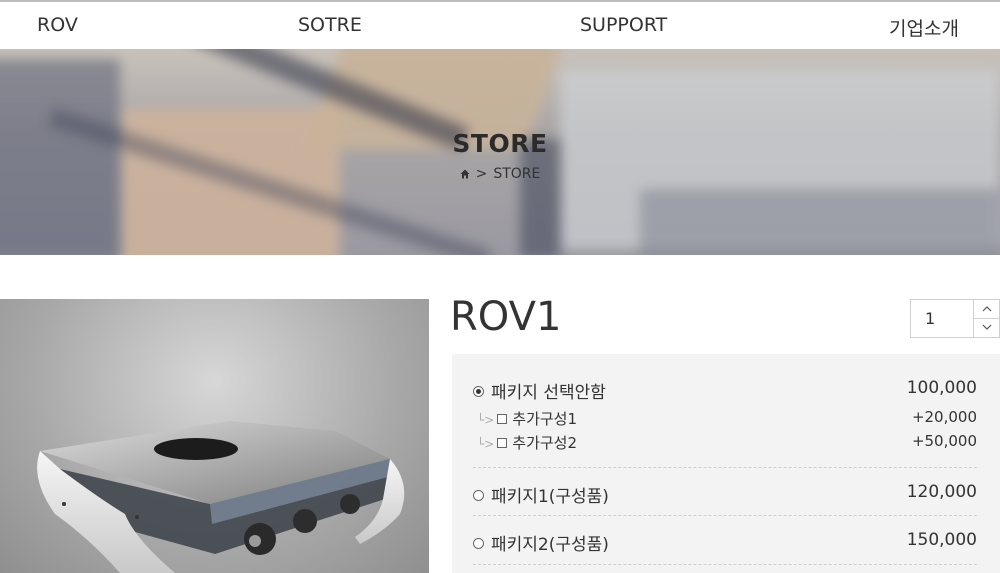 The image size is (1000, 573). Describe the element at coordinates (221, 497) in the screenshot. I see `rov-render` at that location.